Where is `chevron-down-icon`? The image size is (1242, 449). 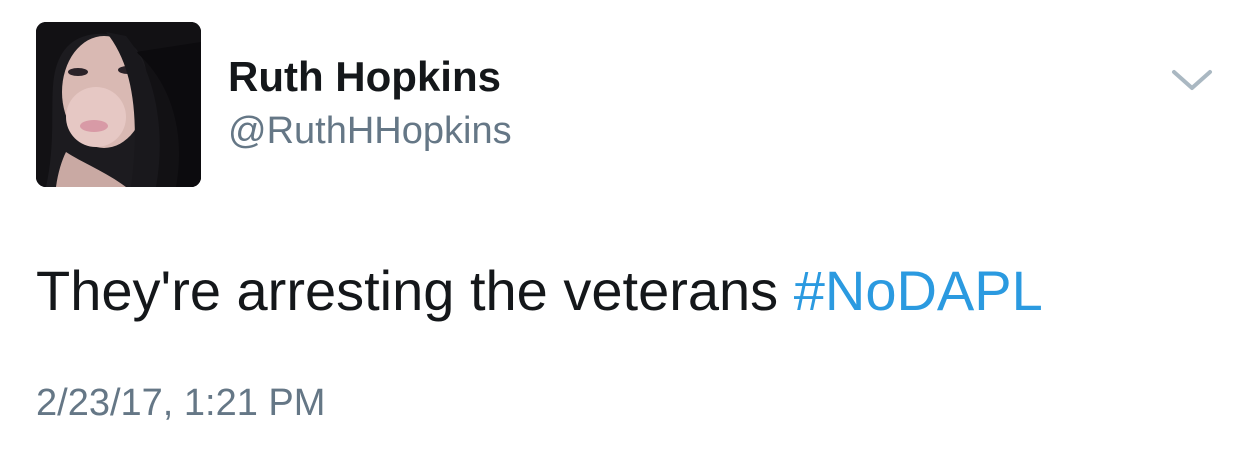
chevron-down-icon is located at coordinates (1192, 80).